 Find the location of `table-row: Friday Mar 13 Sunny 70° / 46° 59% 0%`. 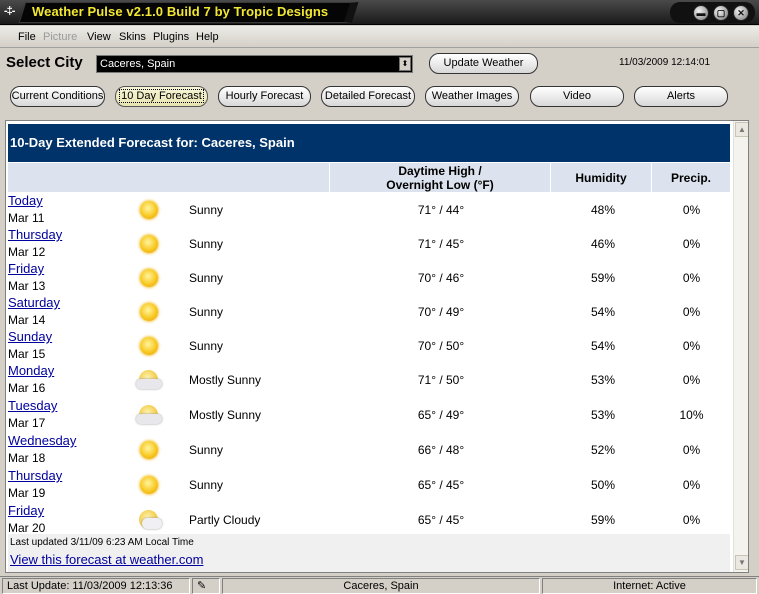

table-row: Friday Mar 13 Sunny 70° / 46° 59% 0% is located at coordinates (369, 278).